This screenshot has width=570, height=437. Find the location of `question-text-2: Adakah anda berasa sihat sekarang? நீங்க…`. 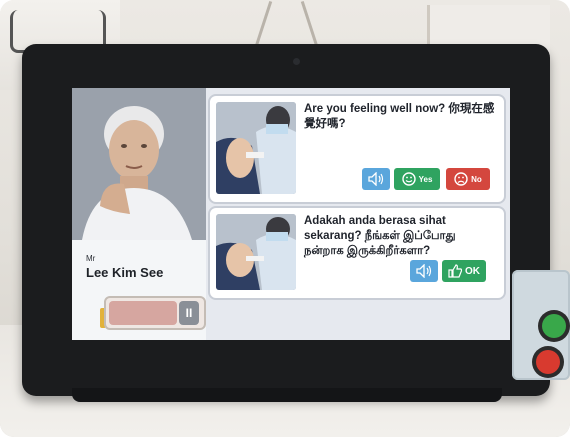

question-text-2: Adakah anda berasa sihat sekarang? நீங்க… is located at coordinates (380, 236).